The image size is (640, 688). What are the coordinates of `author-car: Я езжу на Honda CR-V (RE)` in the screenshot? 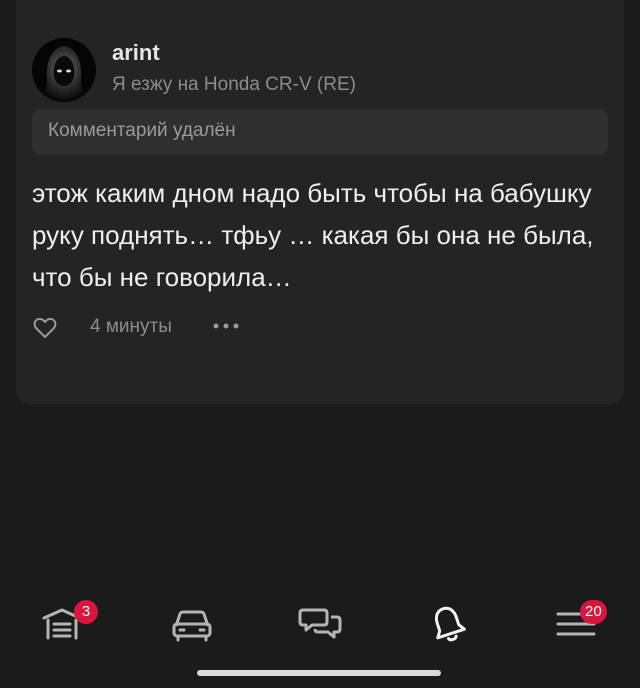 It's located at (234, 85).